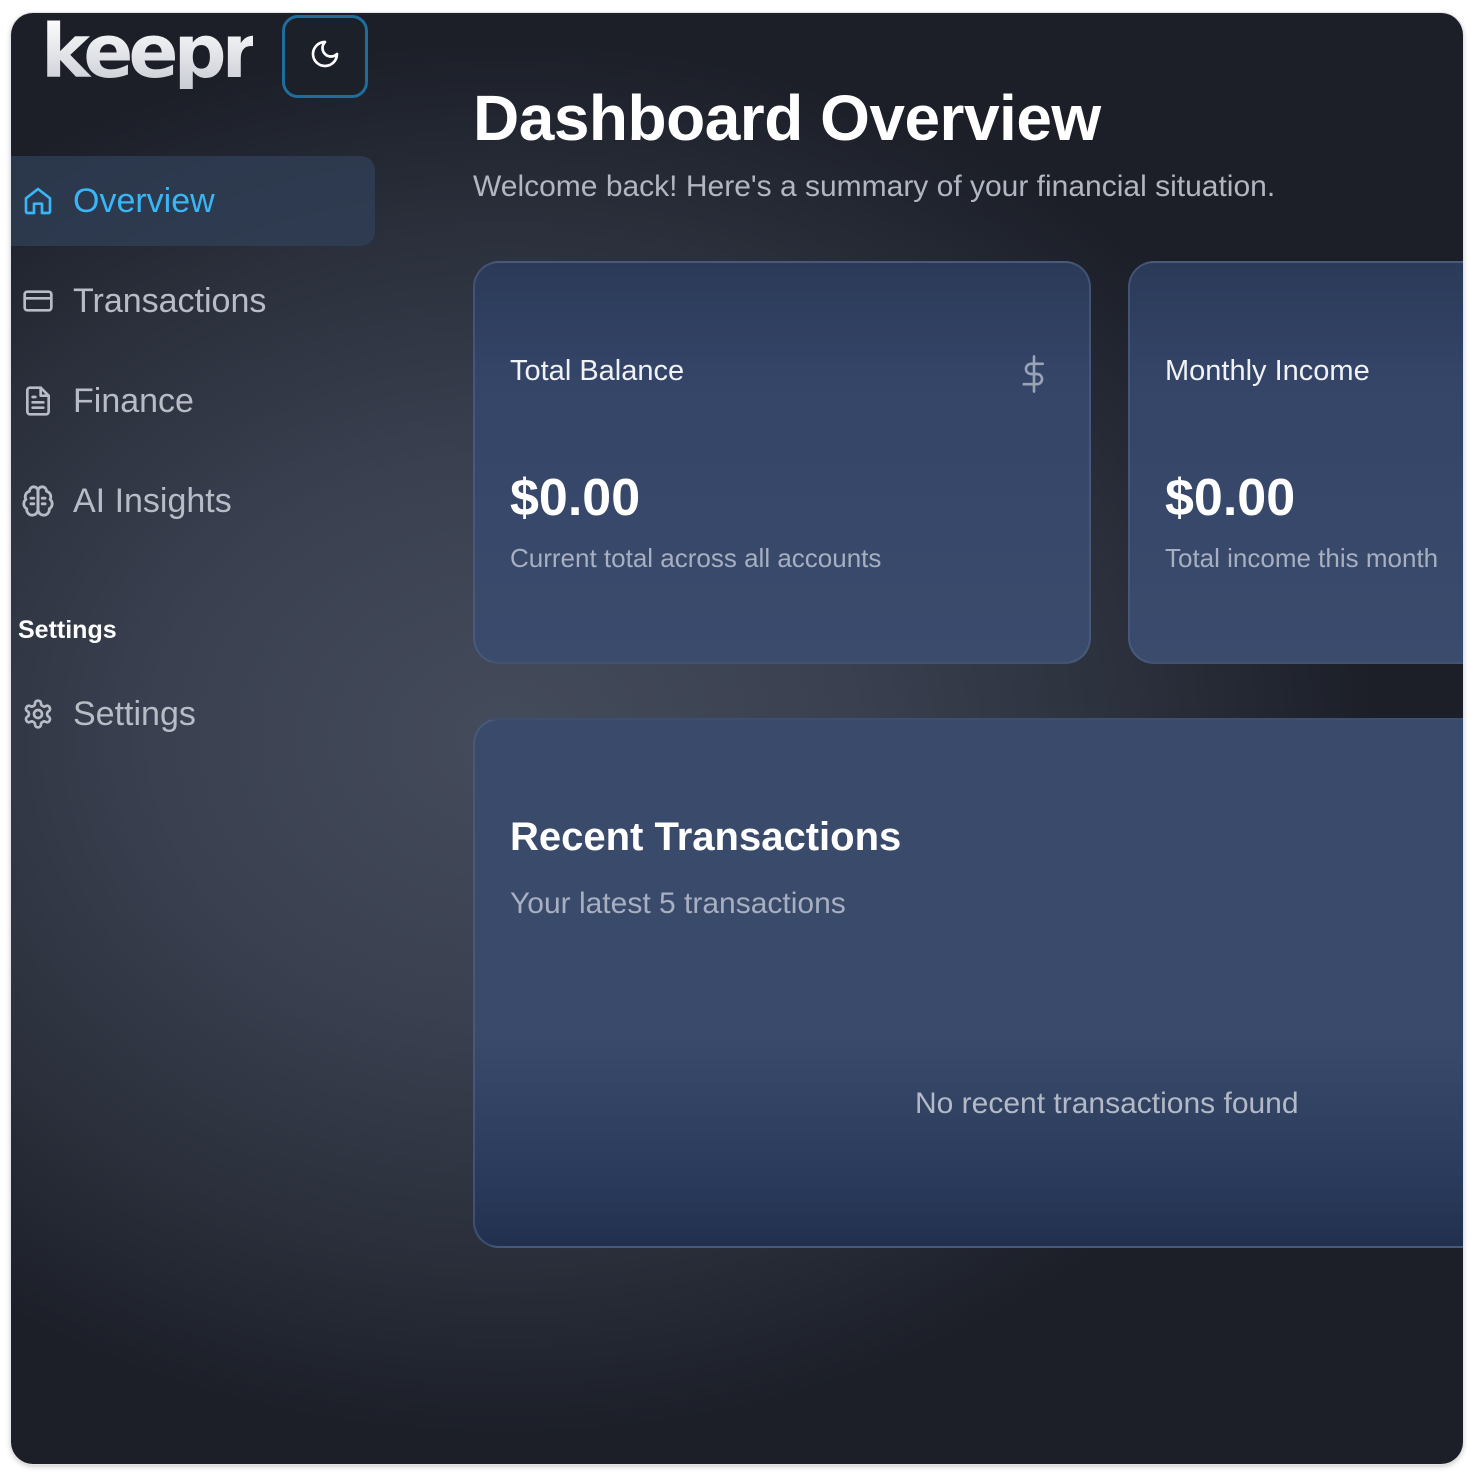 The height and width of the screenshot is (1476, 1476). Describe the element at coordinates (706, 837) in the screenshot. I see `recent-transactions-title: Recent Transactions` at that location.